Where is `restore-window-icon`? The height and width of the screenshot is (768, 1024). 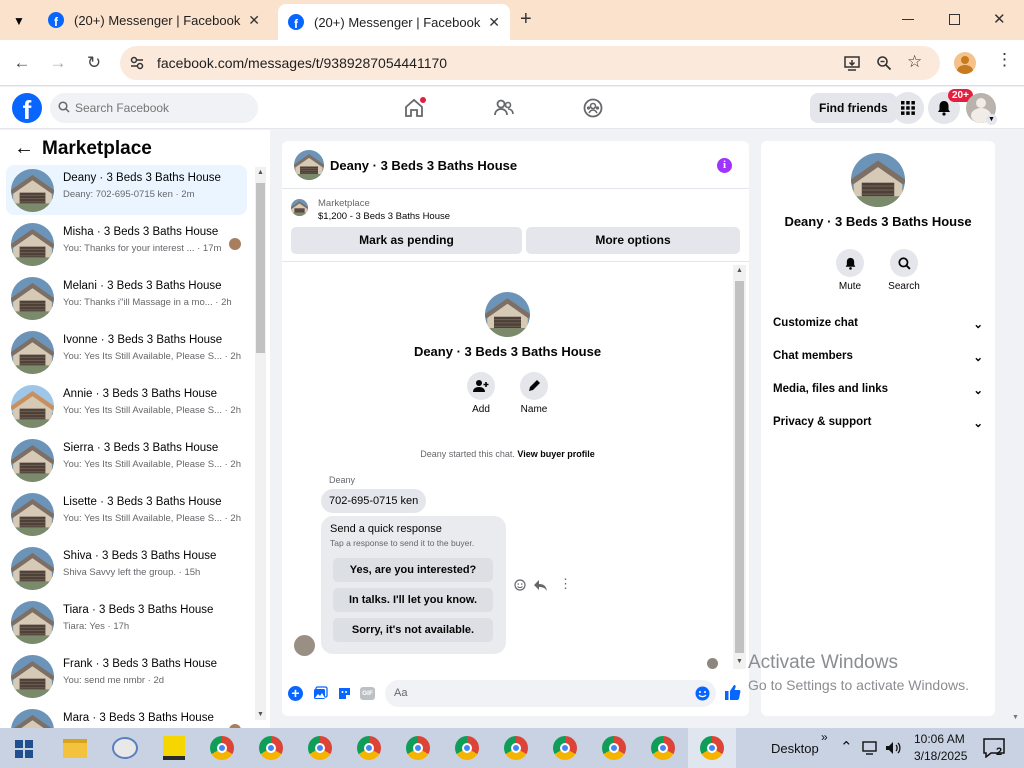
restore-window-icon is located at coordinates (954, 19).